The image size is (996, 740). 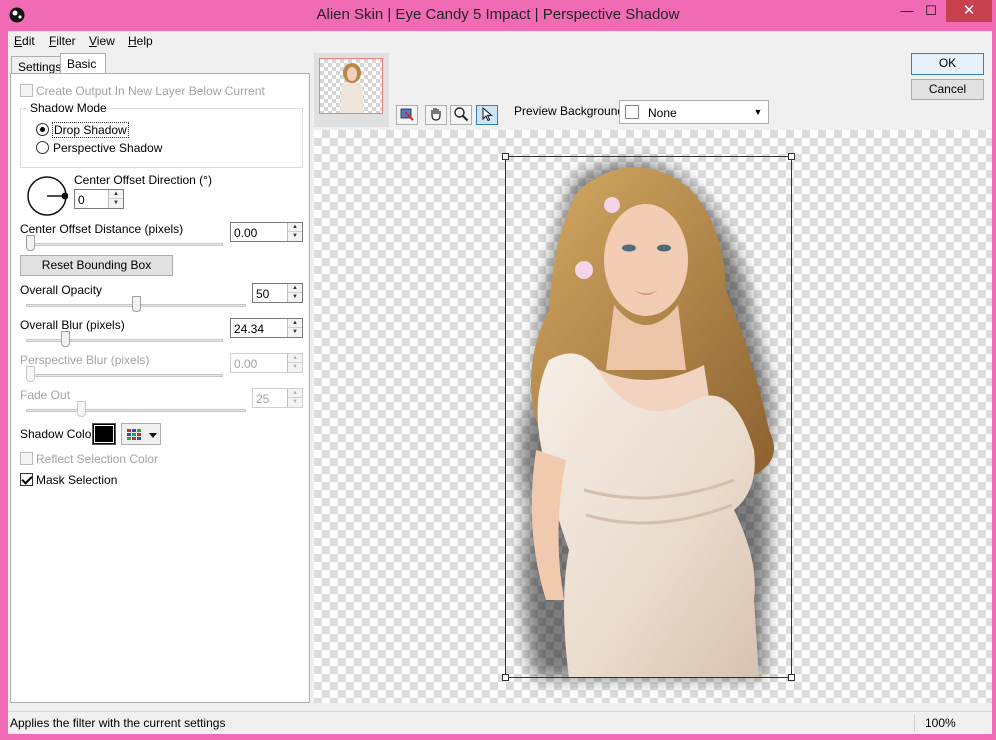 I want to click on zoom-icon, so click(x=461, y=114).